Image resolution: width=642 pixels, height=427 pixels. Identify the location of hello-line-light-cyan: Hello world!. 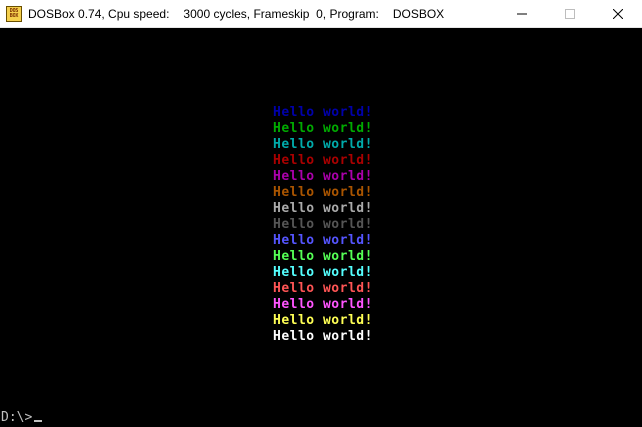
(323, 272).